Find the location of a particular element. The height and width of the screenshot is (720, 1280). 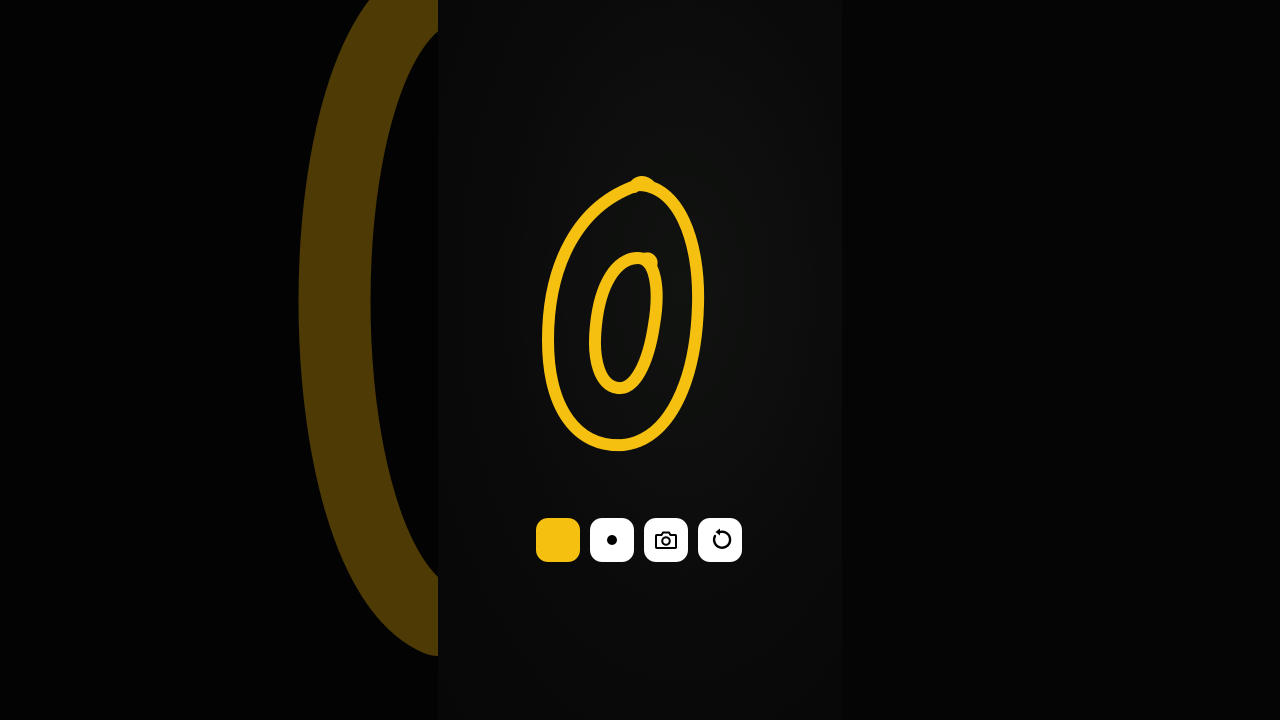

dot-icon is located at coordinates (612, 540).